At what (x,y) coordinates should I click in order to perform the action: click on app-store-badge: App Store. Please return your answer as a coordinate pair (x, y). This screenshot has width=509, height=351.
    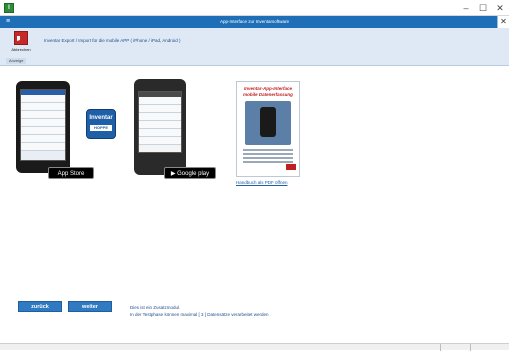
    Looking at the image, I should click on (71, 173).